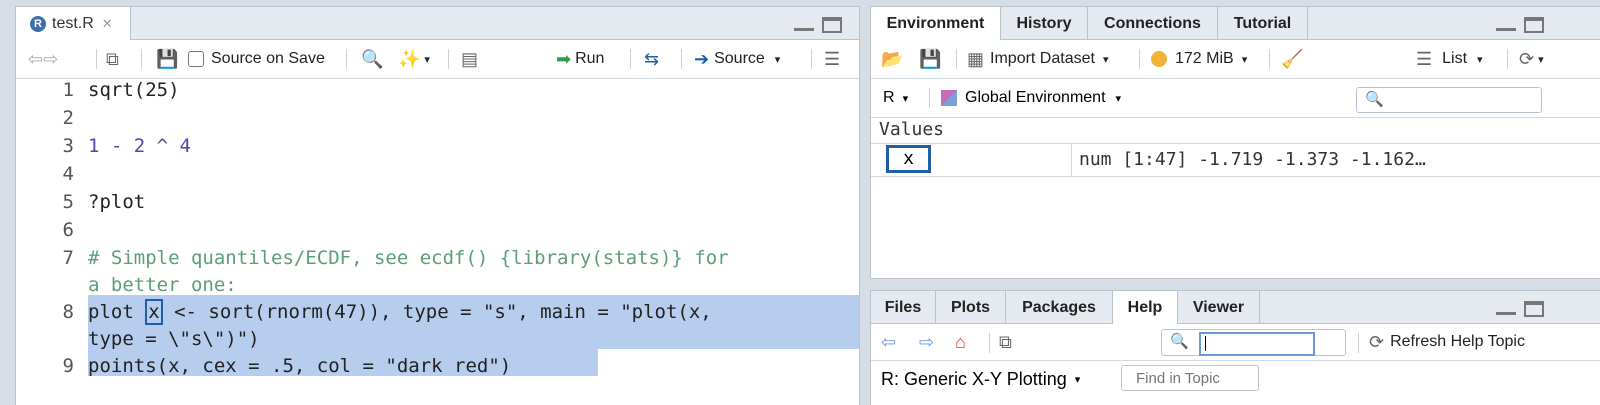 The height and width of the screenshot is (405, 1600). I want to click on line-number: 7, so click(68, 258).